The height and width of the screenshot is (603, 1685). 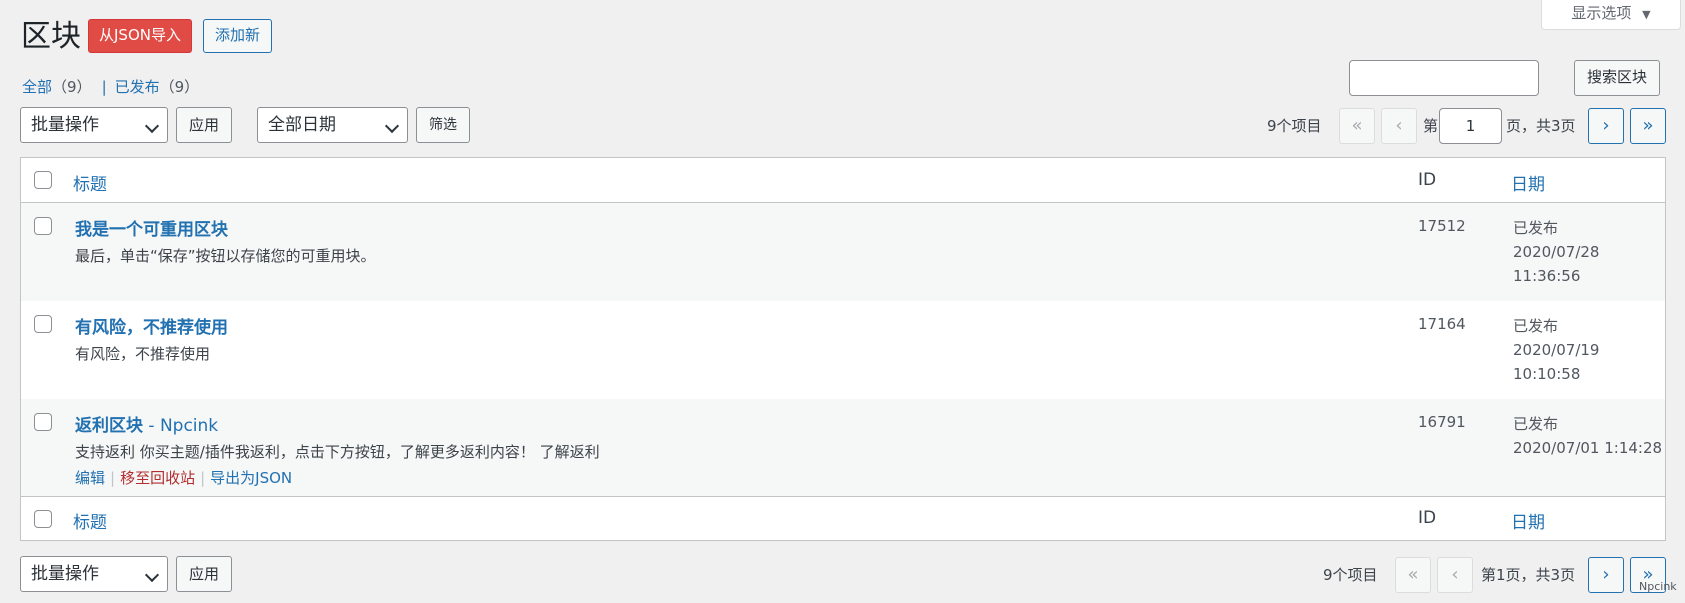 I want to click on row-date: 已发布 2020/07/28 11:36:56, so click(x=1588, y=252).